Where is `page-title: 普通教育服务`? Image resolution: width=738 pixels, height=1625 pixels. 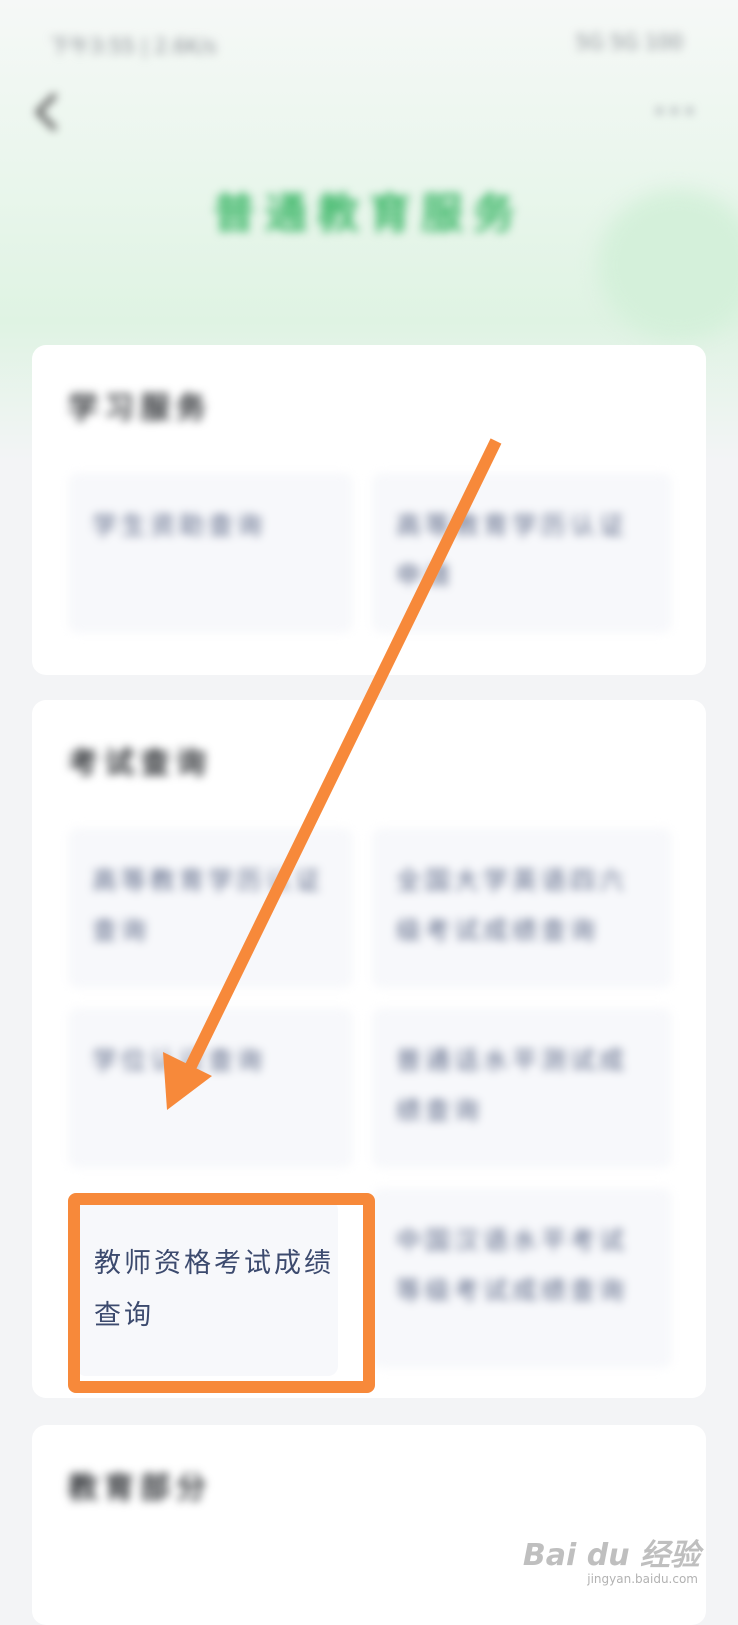
page-title: 普通教育服务 is located at coordinates (368, 213).